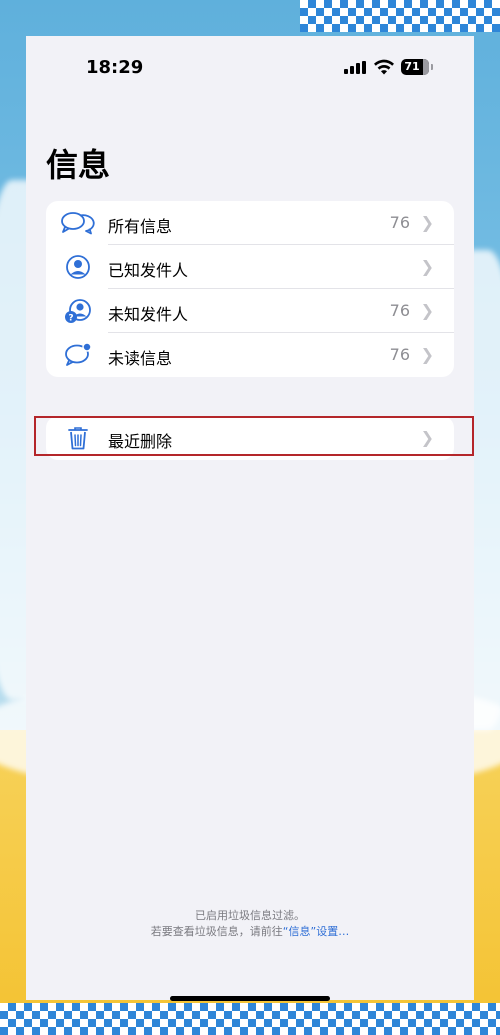  What do you see at coordinates (78, 267) in the screenshot?
I see `person-circle-icon` at bounding box center [78, 267].